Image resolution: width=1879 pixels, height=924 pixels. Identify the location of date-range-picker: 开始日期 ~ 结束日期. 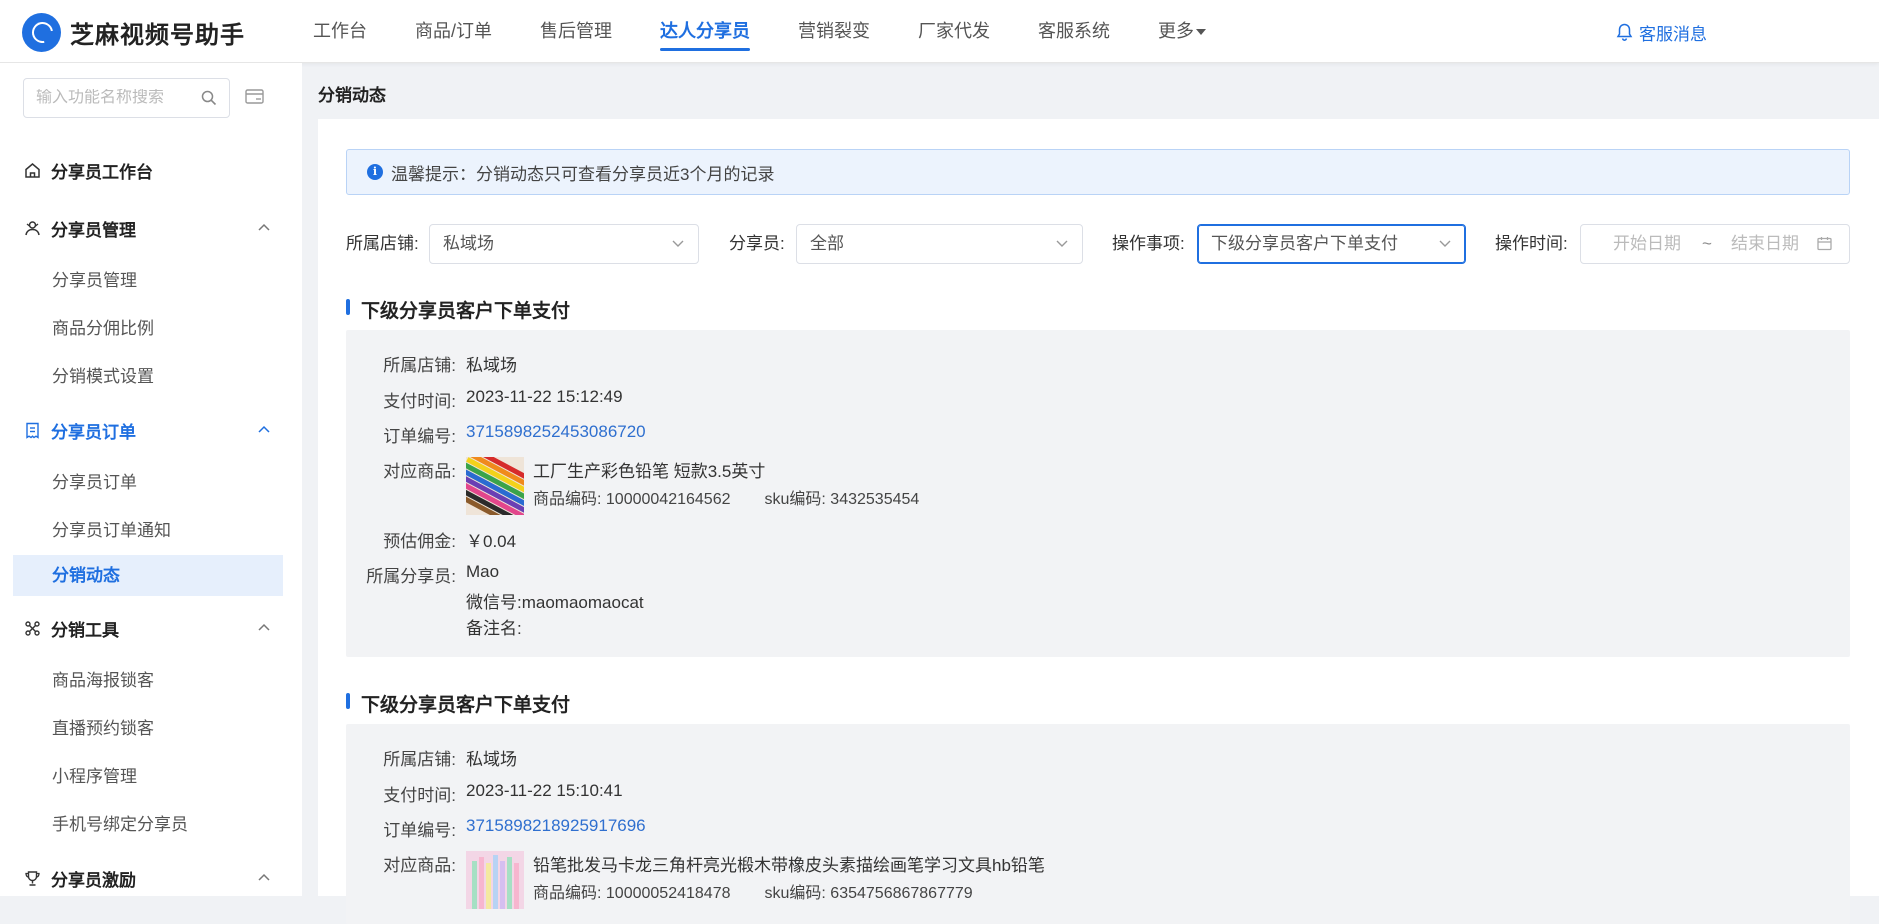
(1715, 244).